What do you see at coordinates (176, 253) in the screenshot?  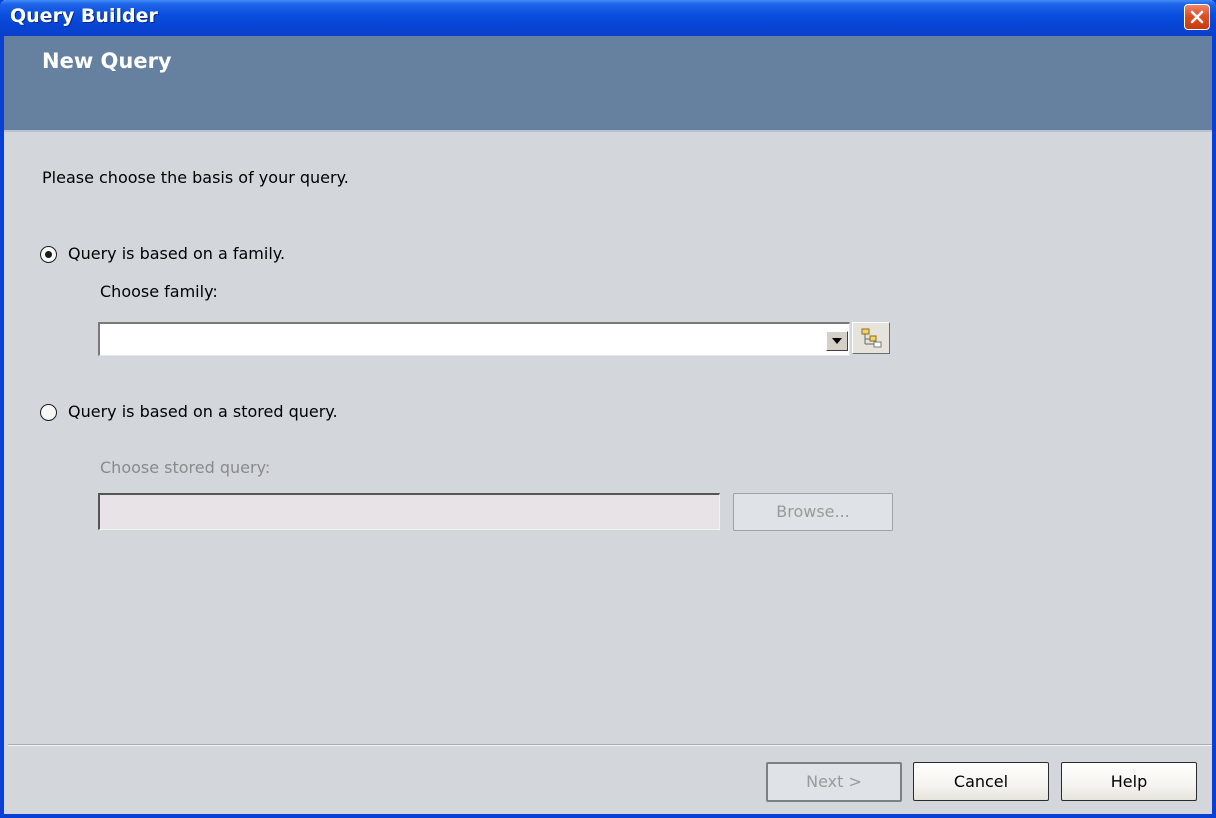 I see `radio-family-label: Query is based on a family.` at bounding box center [176, 253].